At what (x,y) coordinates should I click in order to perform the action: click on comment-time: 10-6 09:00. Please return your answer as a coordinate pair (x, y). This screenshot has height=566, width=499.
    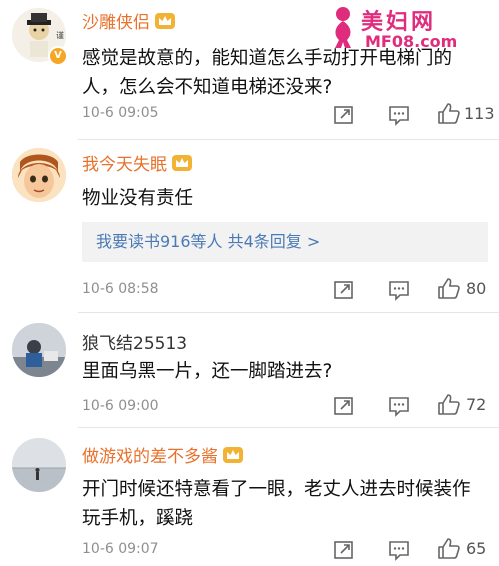
    Looking at the image, I should click on (120, 406).